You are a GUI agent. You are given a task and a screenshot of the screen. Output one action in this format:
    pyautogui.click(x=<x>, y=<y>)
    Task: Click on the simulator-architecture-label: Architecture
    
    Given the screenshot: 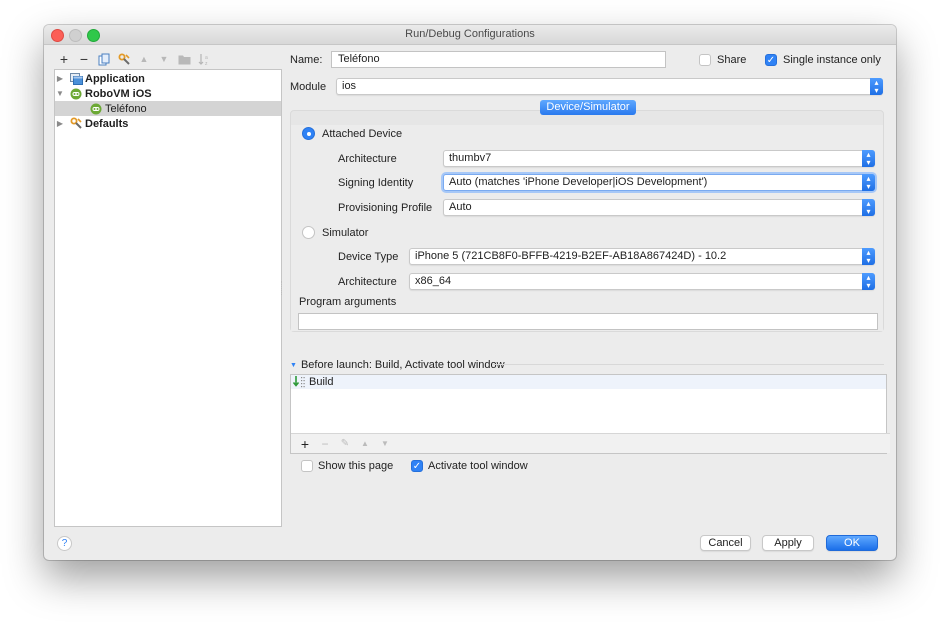 What is the action you would take?
    pyautogui.click(x=367, y=282)
    